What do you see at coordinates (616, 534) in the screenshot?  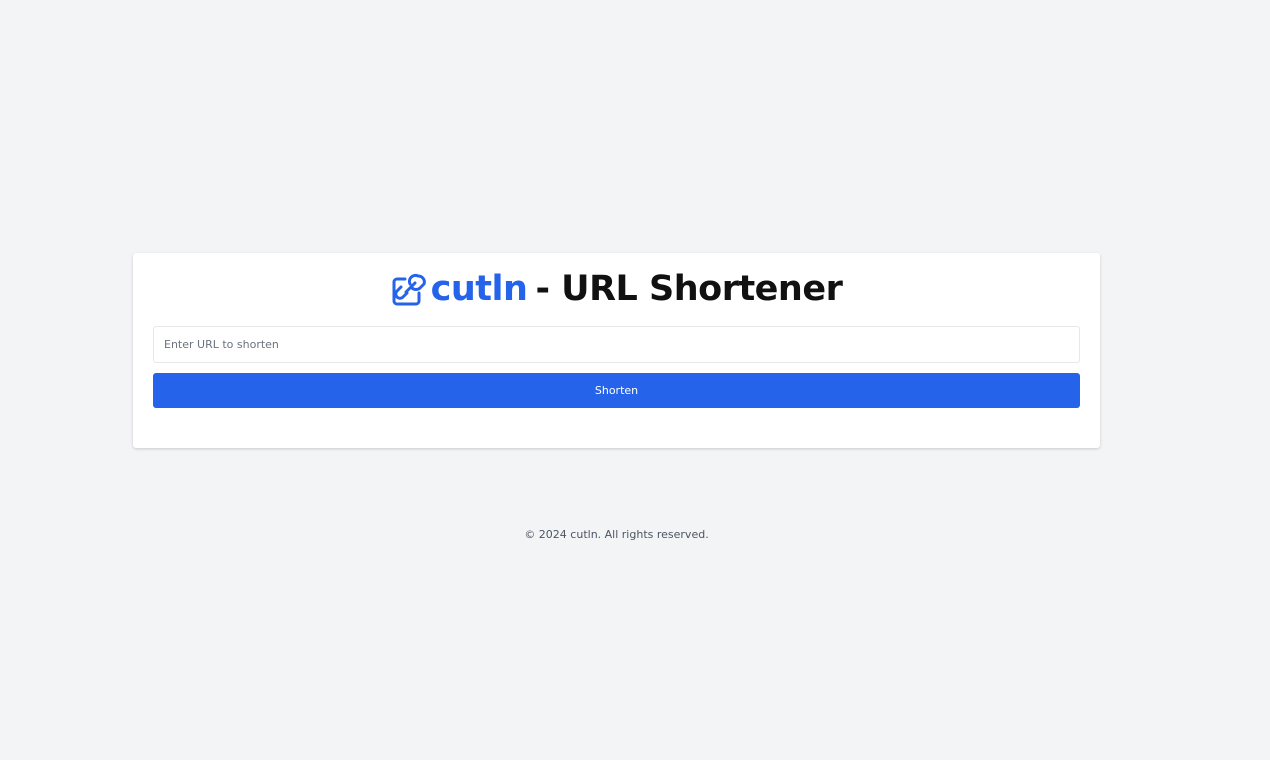 I see `footer-copyright: © 2024 cutln. All rights reserved.` at bounding box center [616, 534].